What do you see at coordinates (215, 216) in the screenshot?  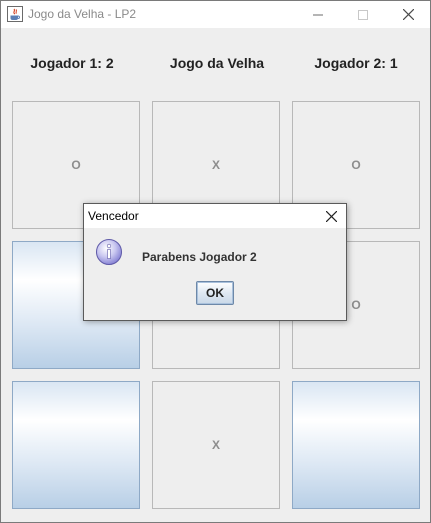 I see `dialog-title-bar: Vencedor` at bounding box center [215, 216].